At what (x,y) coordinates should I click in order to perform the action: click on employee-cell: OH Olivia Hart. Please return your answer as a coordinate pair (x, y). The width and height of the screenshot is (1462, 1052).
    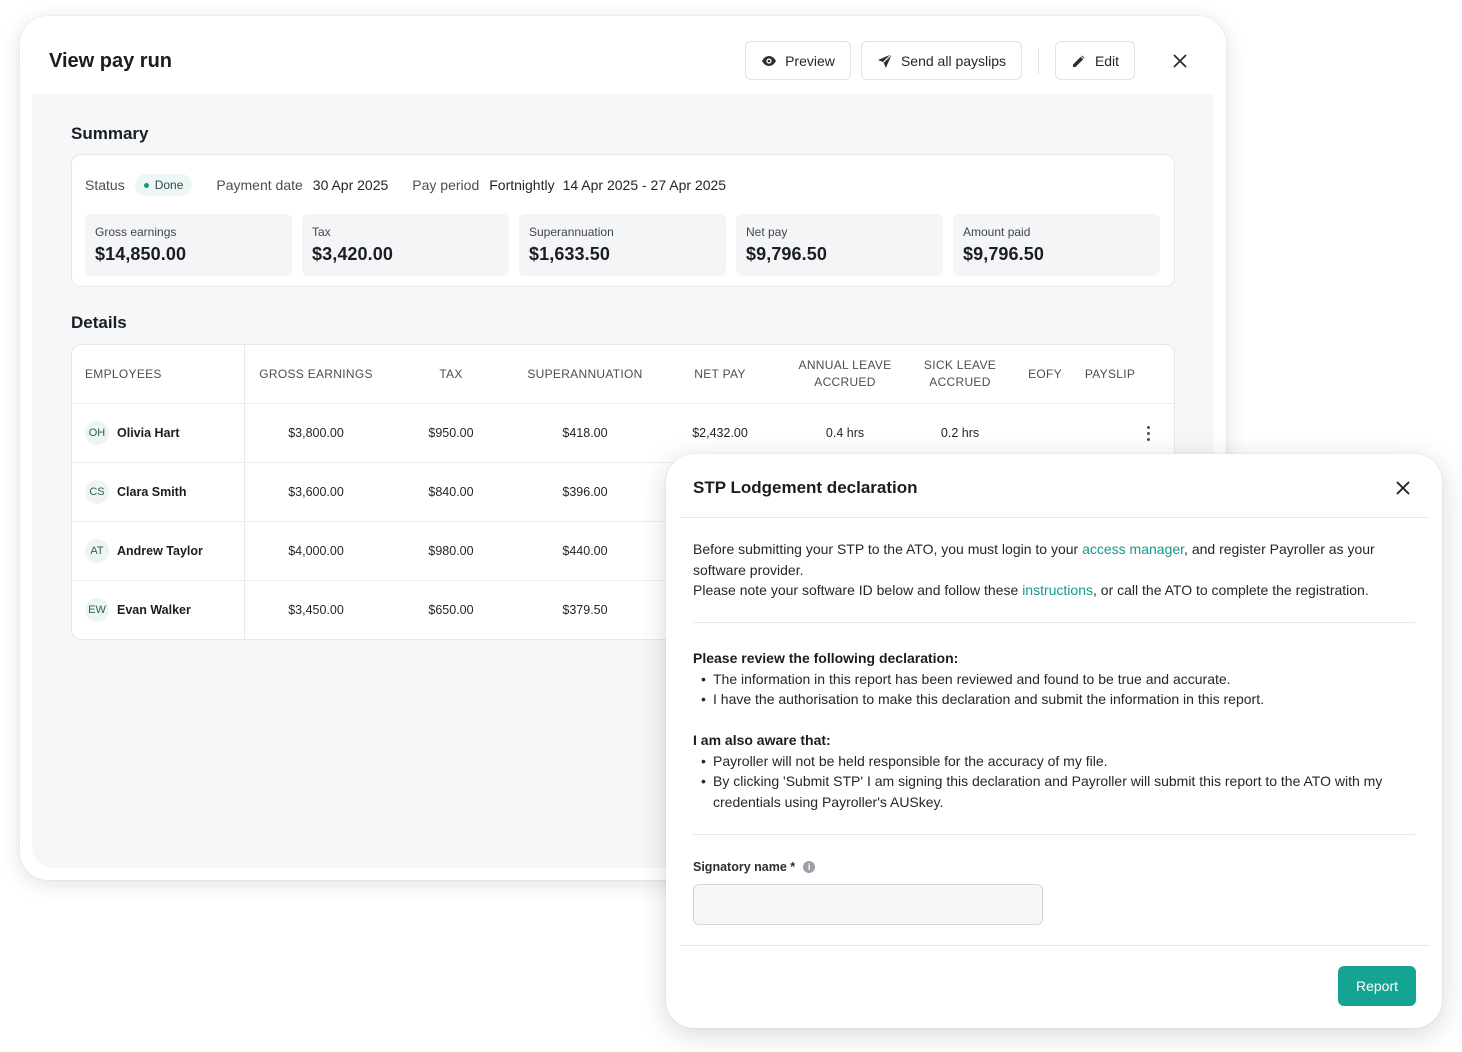
    Looking at the image, I should click on (132, 433).